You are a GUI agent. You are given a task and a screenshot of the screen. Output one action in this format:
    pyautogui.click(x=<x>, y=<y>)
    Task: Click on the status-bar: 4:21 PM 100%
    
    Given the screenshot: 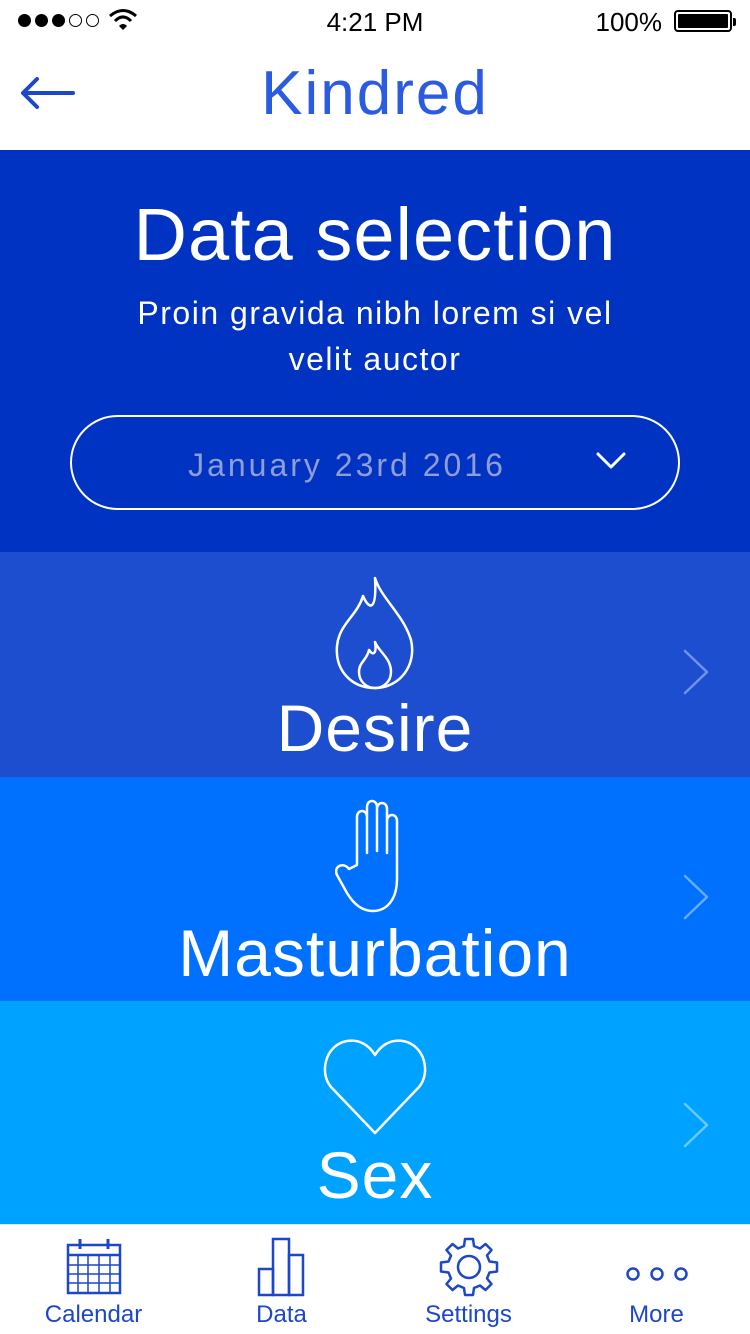 What is the action you would take?
    pyautogui.click(x=375, y=20)
    